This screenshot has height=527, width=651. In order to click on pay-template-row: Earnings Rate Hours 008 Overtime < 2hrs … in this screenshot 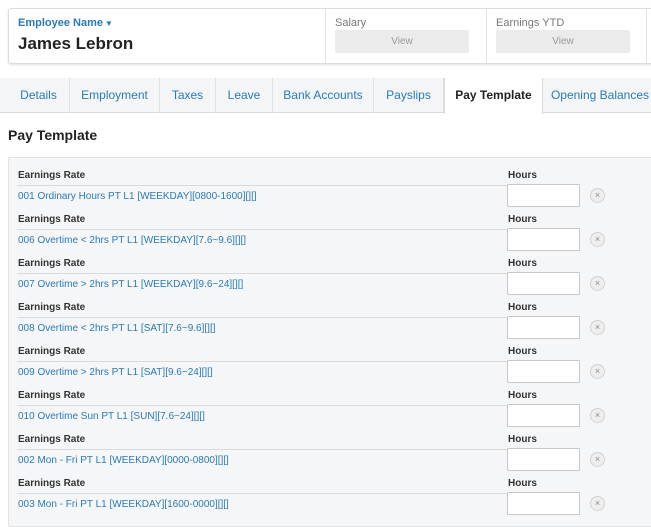, I will do `click(330, 314)`.